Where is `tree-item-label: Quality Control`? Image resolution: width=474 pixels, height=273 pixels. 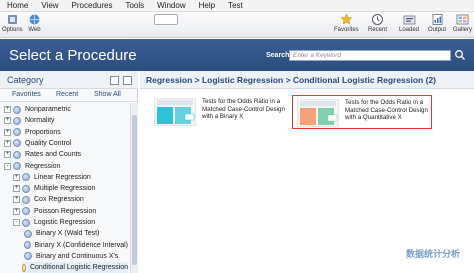
tree-item-label: Quality Control is located at coordinates (48, 143).